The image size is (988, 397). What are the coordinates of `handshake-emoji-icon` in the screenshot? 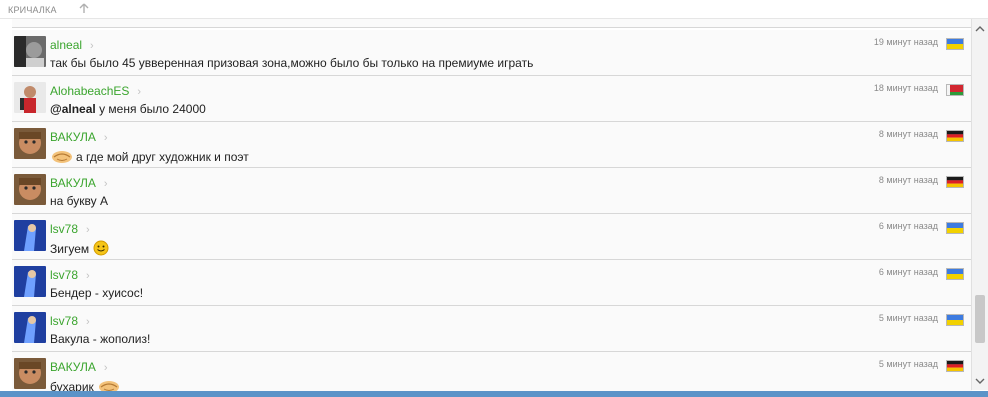 It's located at (62, 157).